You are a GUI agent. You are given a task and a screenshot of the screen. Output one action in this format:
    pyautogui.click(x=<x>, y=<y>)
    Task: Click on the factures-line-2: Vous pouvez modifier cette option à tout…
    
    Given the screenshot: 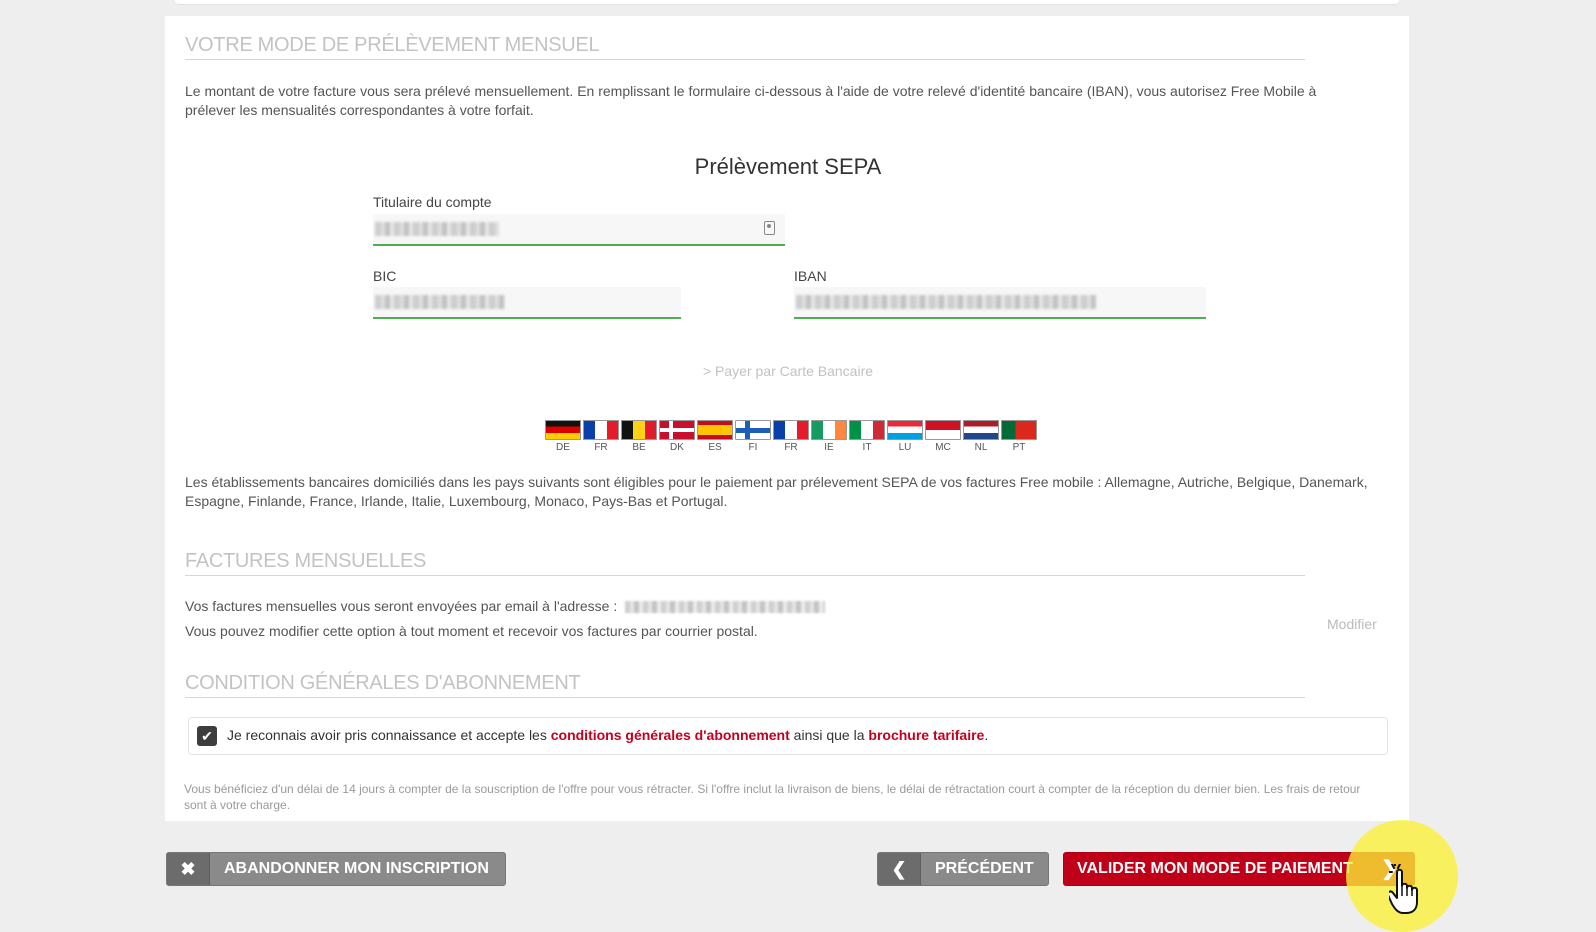 What is the action you would take?
    pyautogui.click(x=471, y=631)
    